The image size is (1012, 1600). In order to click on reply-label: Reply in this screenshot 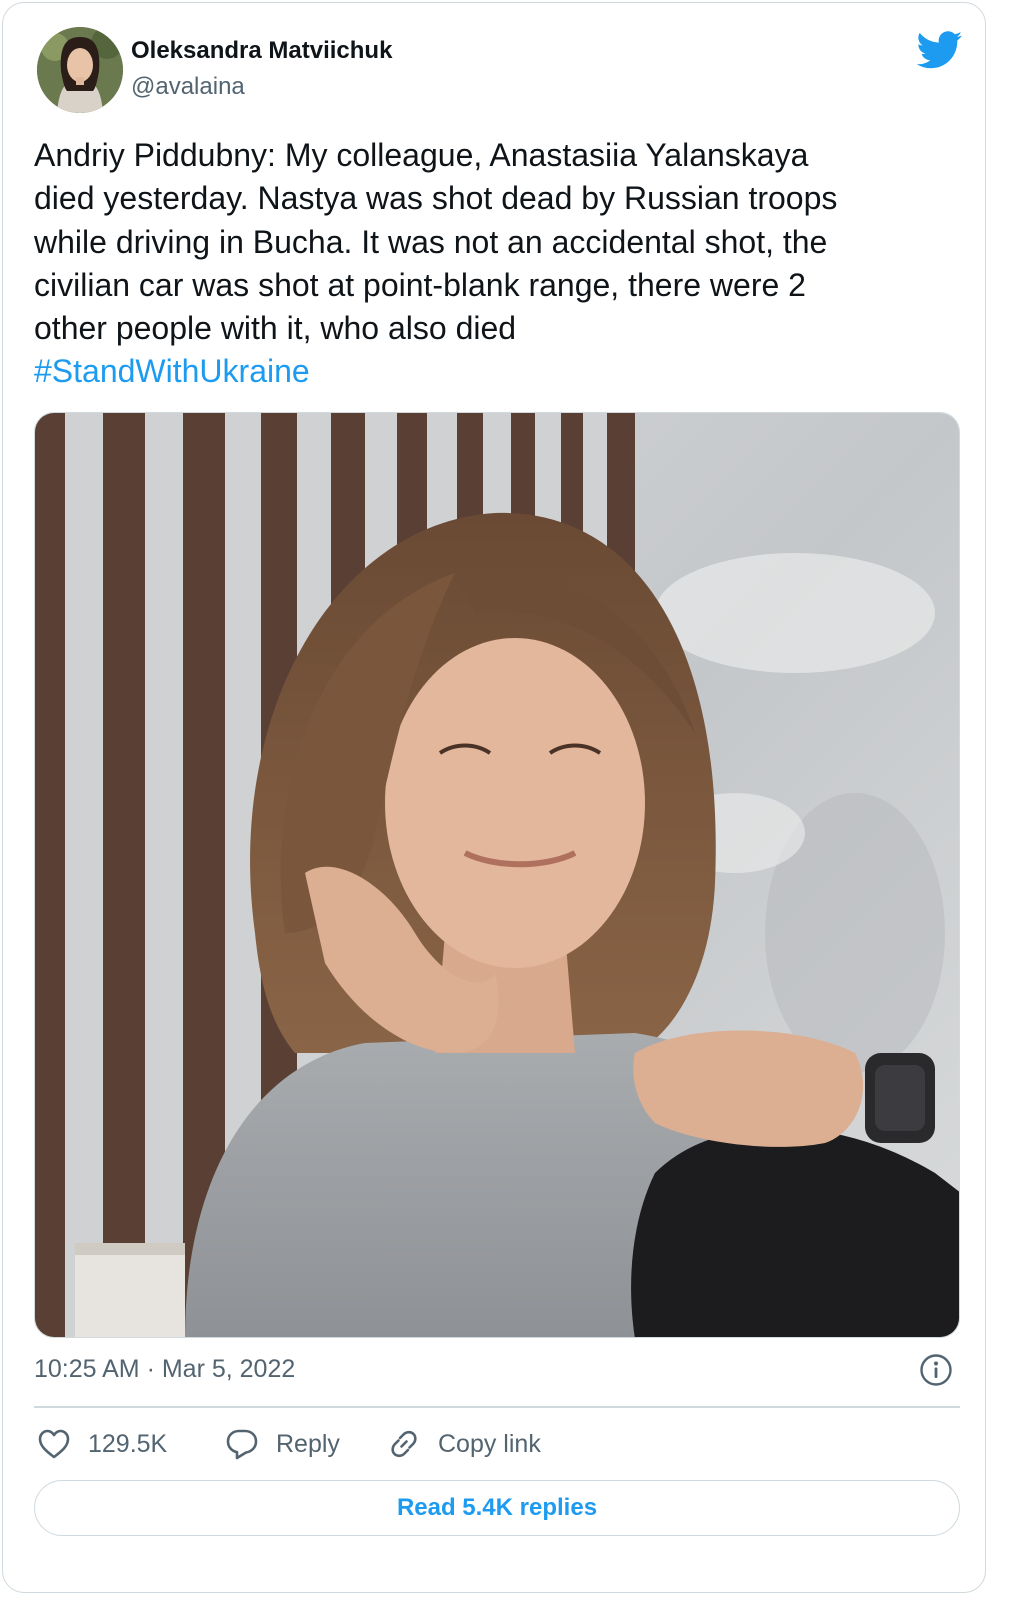, I will do `click(308, 1443)`.